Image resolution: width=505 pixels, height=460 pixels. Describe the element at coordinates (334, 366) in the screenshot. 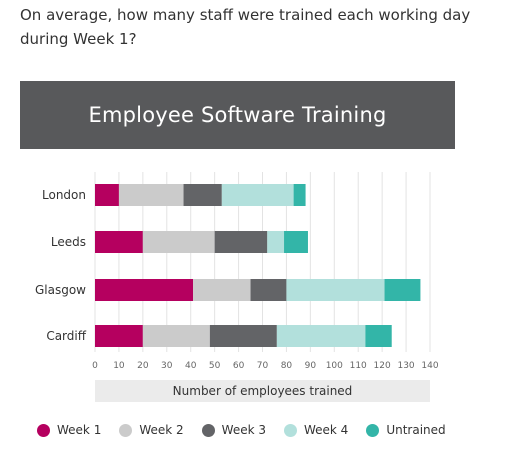

I see `x-tick-label-100: 100` at that location.